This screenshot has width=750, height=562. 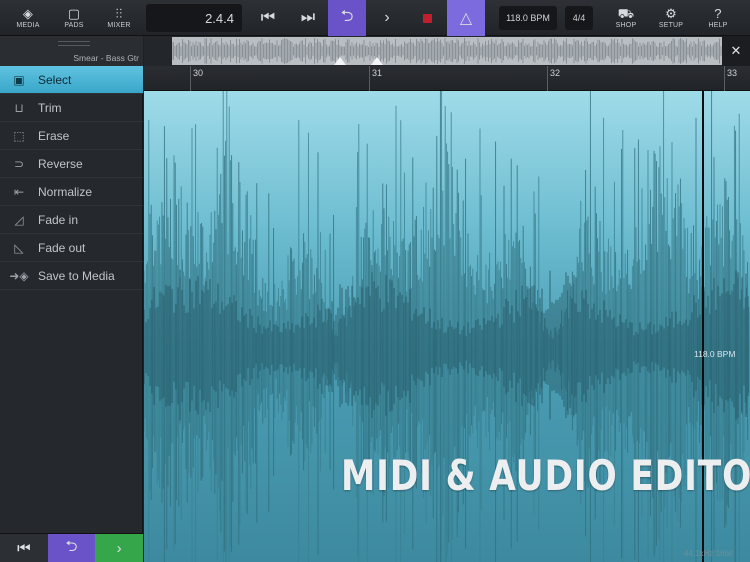 I want to click on tool-select: ▣ Select, so click(x=71, y=80).